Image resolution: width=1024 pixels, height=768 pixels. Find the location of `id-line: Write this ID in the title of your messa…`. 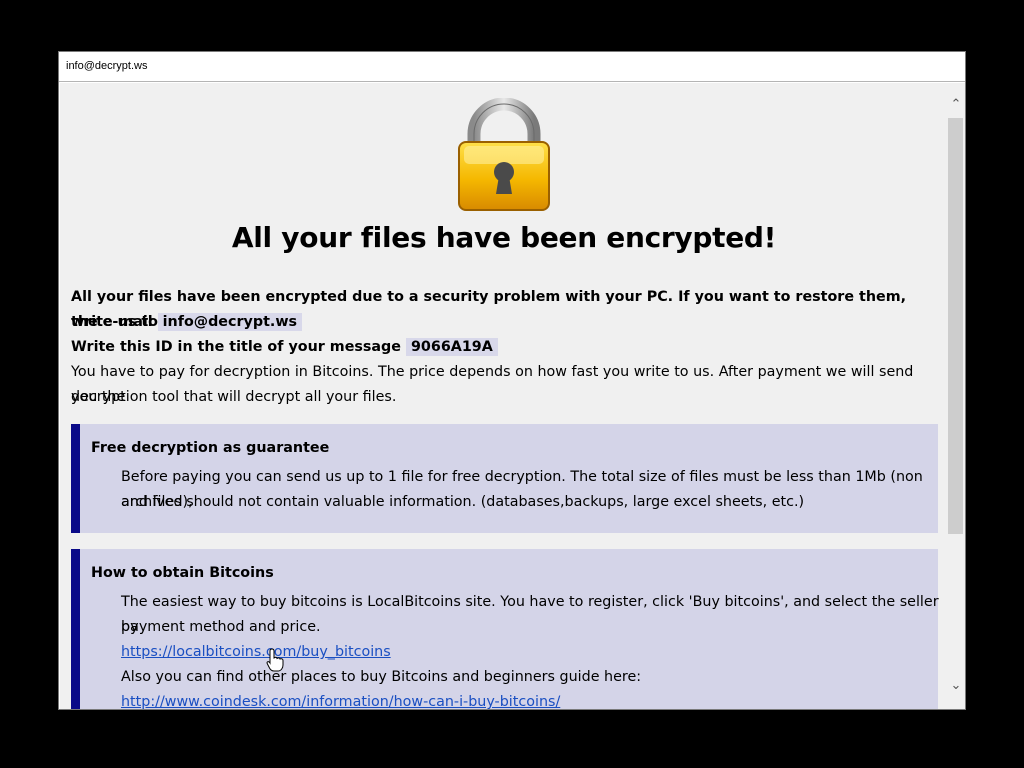

id-line: Write this ID in the title of your messa… is located at coordinates (501, 347).